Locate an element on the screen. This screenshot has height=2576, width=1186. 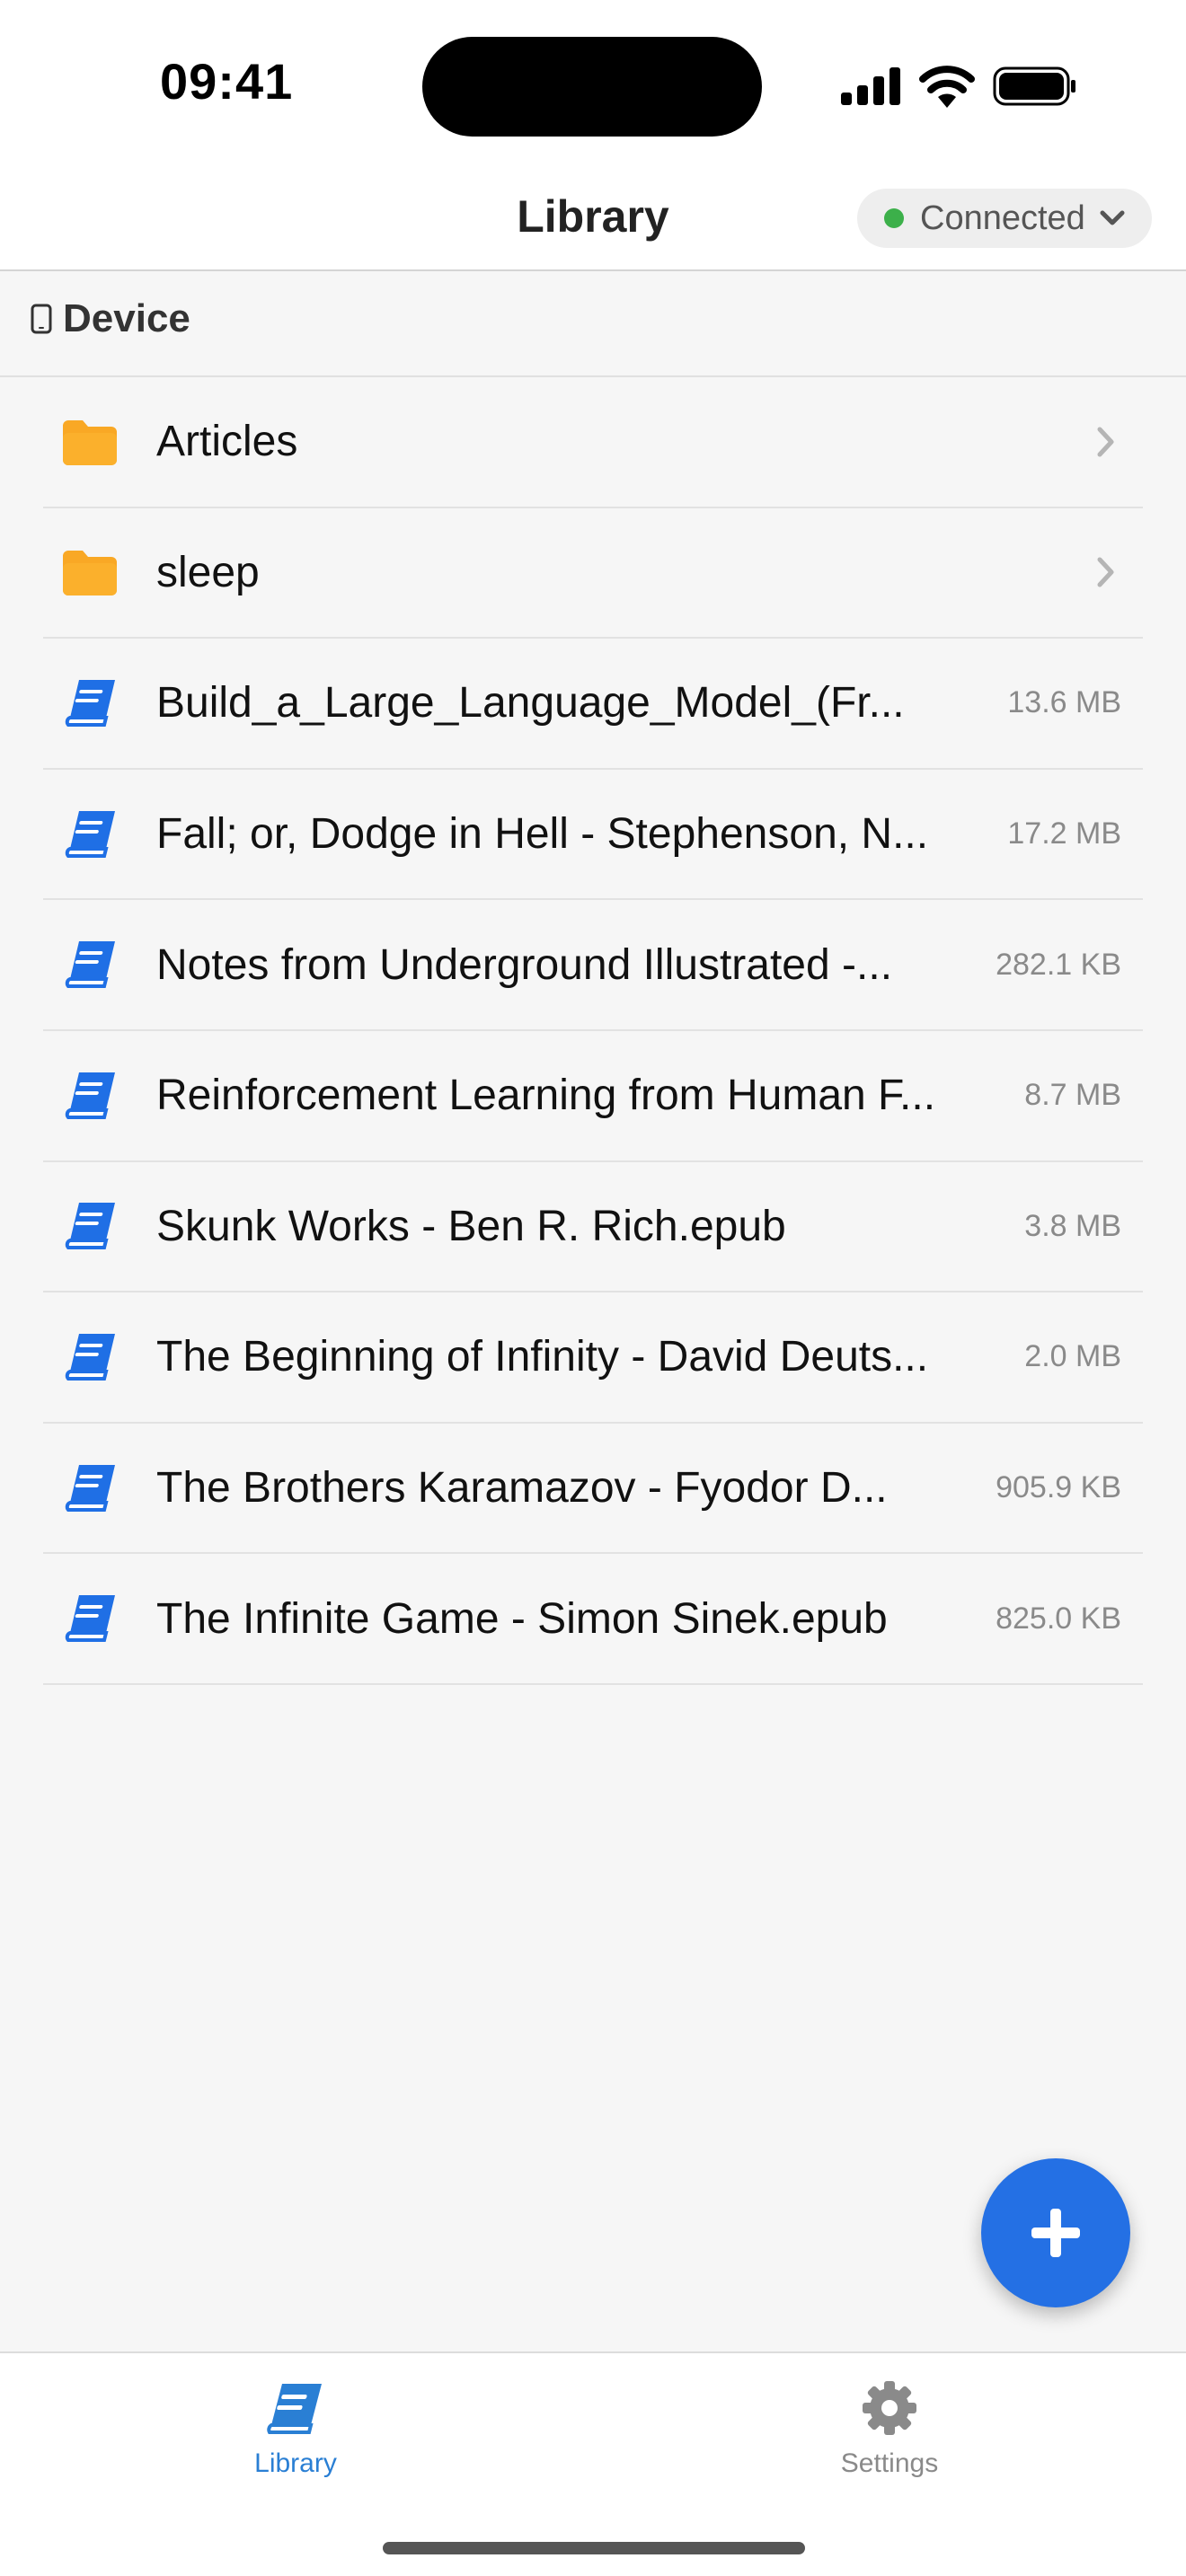
item-name: Articles is located at coordinates (227, 442).